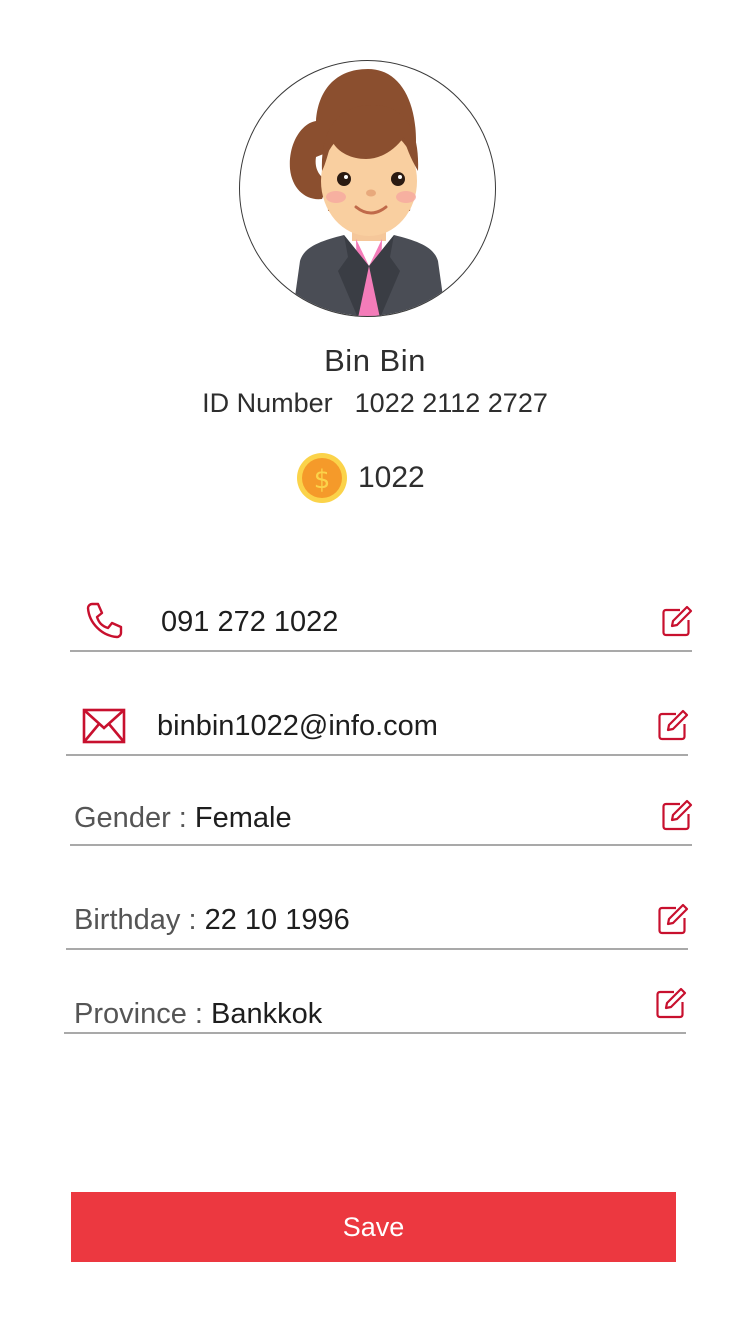  I want to click on coin-balance: $ 1022, so click(360, 478).